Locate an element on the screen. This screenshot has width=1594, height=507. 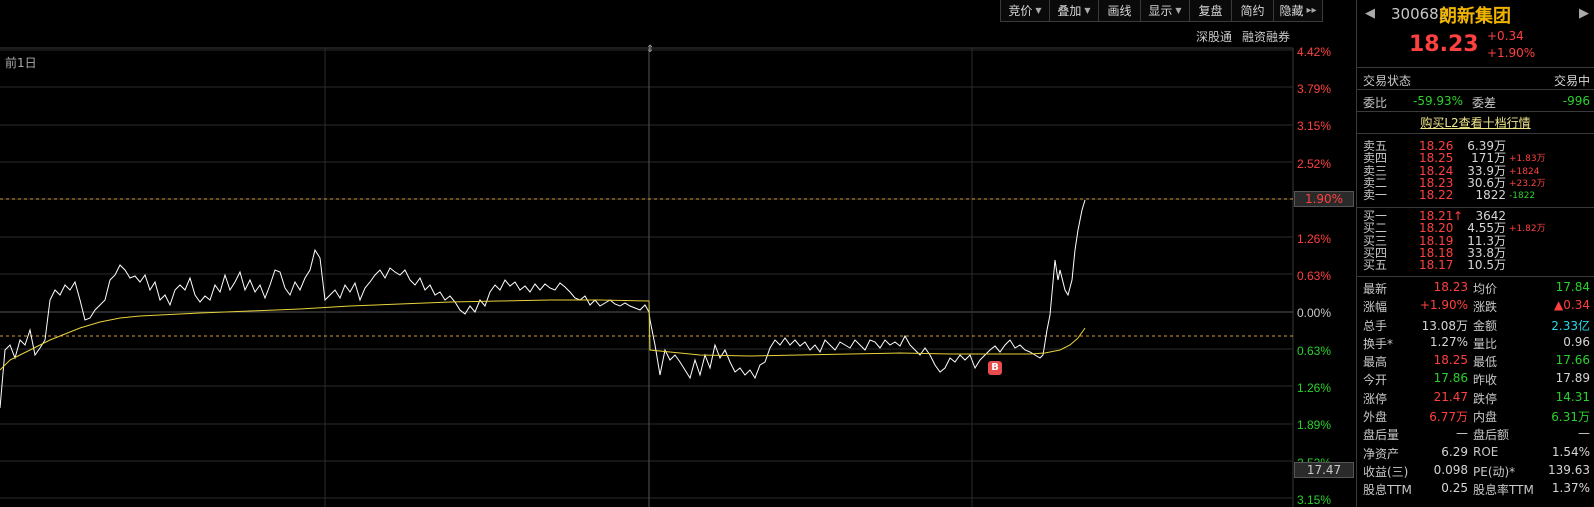
ask-row: 卖一 18.22 1822 -1822 is located at coordinates (1475, 195).